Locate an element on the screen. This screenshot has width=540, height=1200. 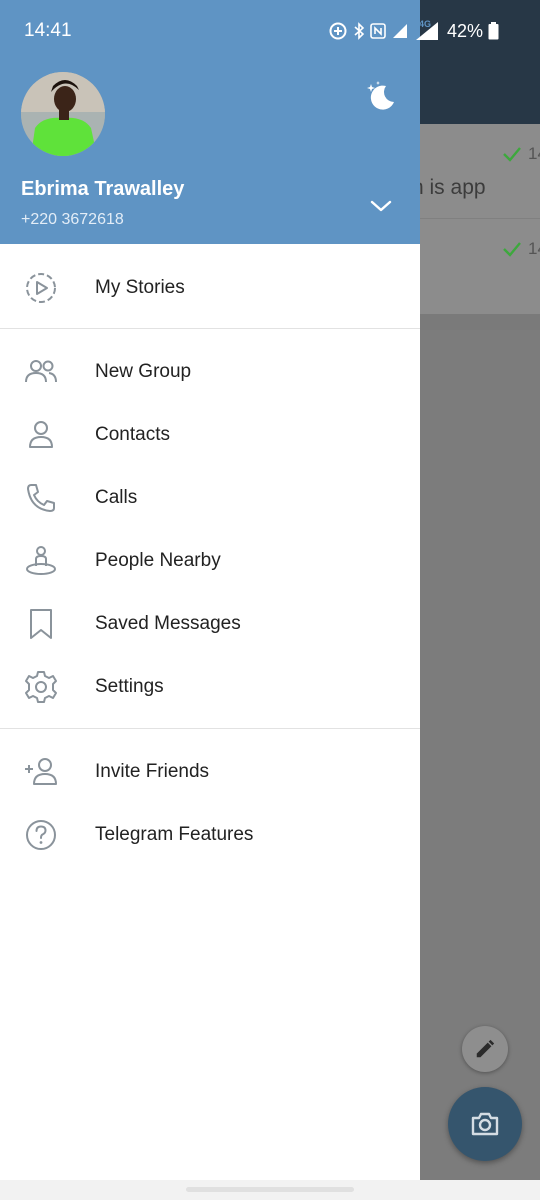
battery-percent: 42% is located at coordinates (465, 30).